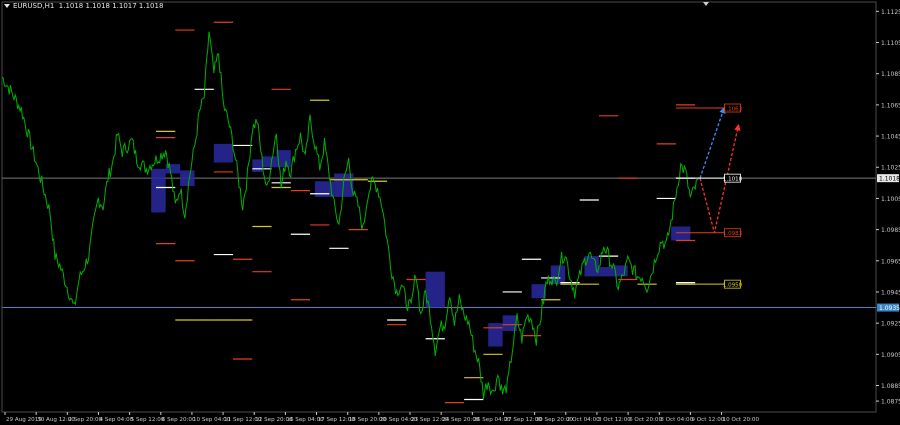 The height and width of the screenshot is (425, 900). I want to click on price-tag-label: 1.0935, so click(889, 308).